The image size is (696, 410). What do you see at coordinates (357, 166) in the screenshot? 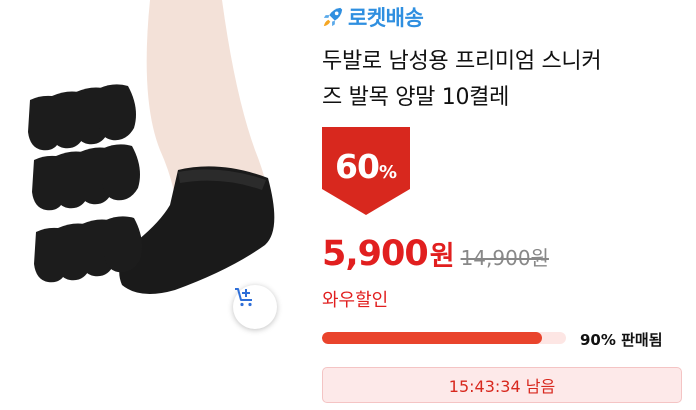
I see `discount-value: 60` at bounding box center [357, 166].